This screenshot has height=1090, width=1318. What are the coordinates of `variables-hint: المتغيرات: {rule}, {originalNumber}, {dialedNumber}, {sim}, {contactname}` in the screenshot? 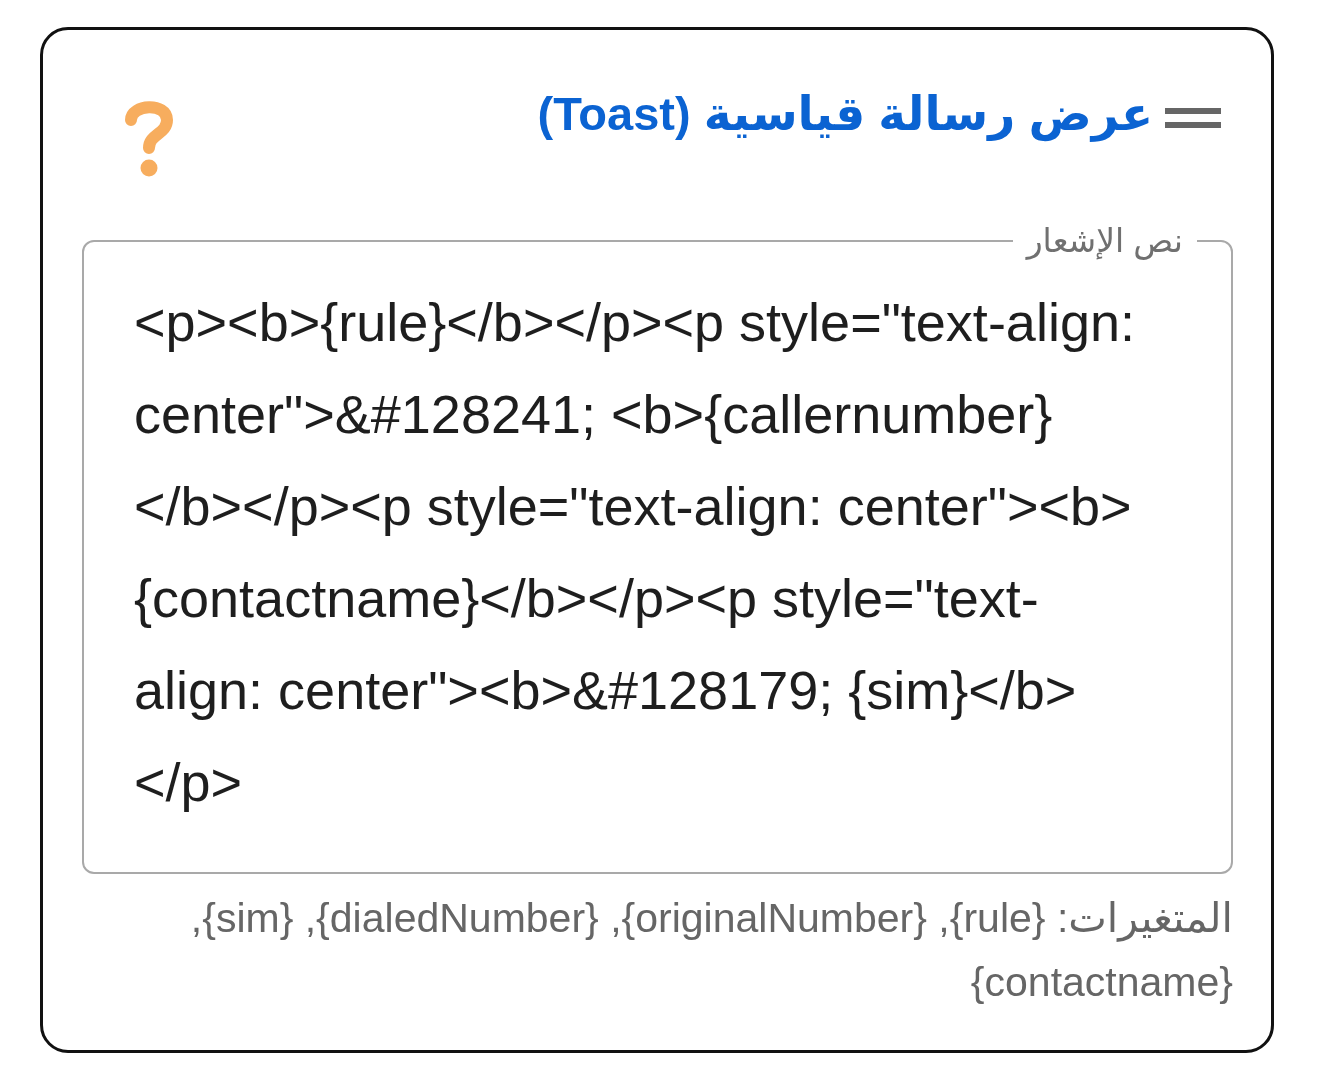 It's located at (711, 950).